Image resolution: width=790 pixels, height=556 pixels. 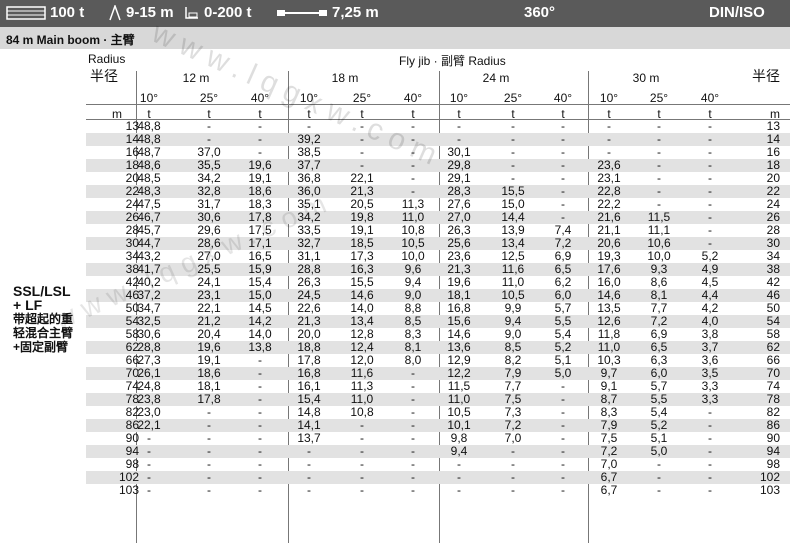 What do you see at coordinates (769, 490) in the screenshot?
I see `radius-cell-right: 103` at bounding box center [769, 490].